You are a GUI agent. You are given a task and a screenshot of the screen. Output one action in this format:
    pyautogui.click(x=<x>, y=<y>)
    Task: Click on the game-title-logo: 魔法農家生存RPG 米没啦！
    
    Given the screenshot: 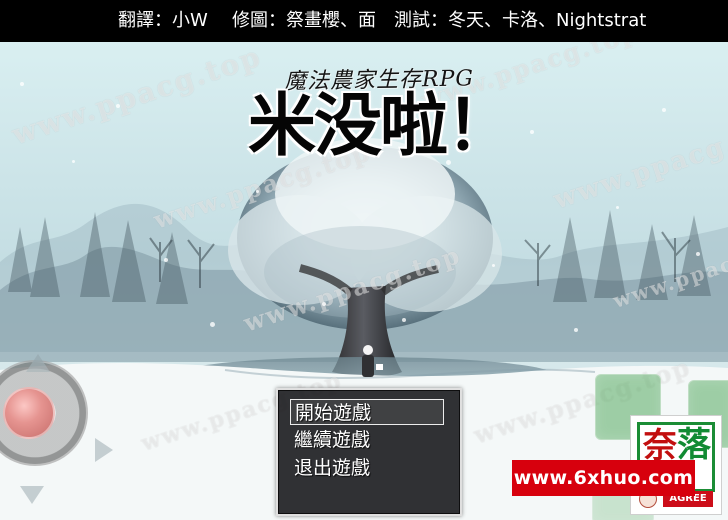 What is the action you would take?
    pyautogui.click(x=380, y=120)
    